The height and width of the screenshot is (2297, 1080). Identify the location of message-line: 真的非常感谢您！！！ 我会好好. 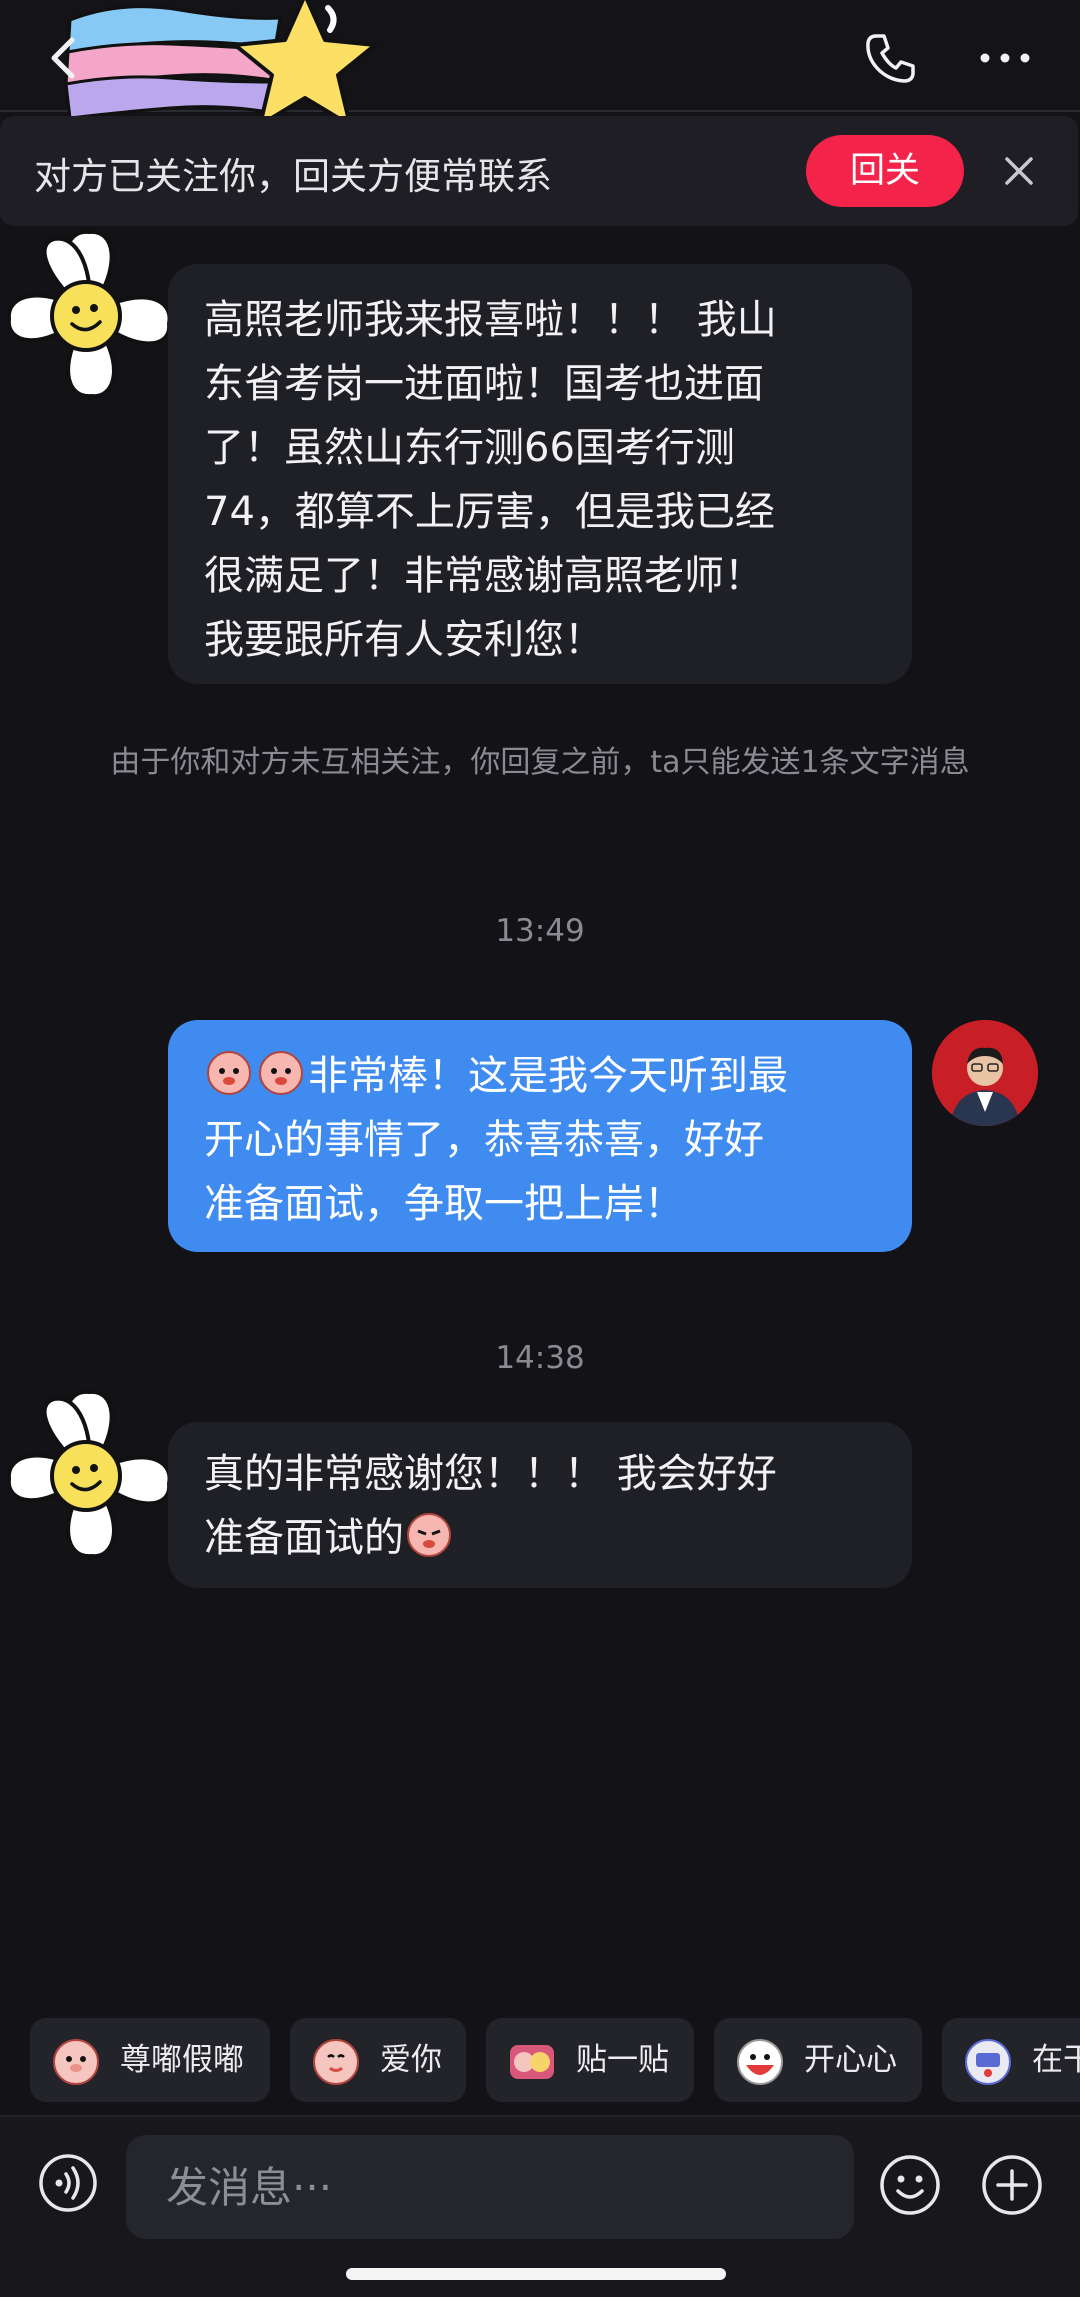
(490, 1474).